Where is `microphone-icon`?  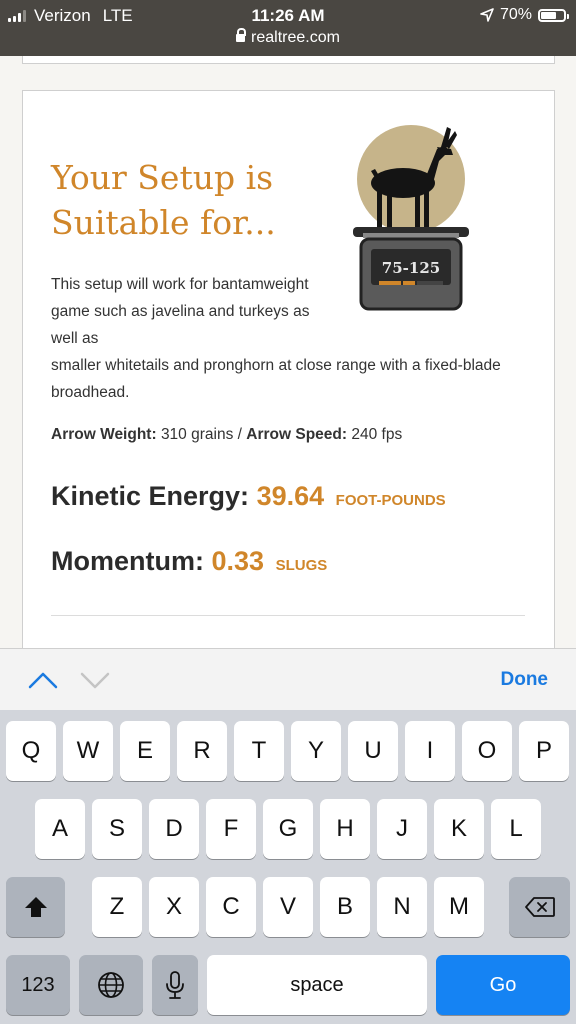 microphone-icon is located at coordinates (175, 985).